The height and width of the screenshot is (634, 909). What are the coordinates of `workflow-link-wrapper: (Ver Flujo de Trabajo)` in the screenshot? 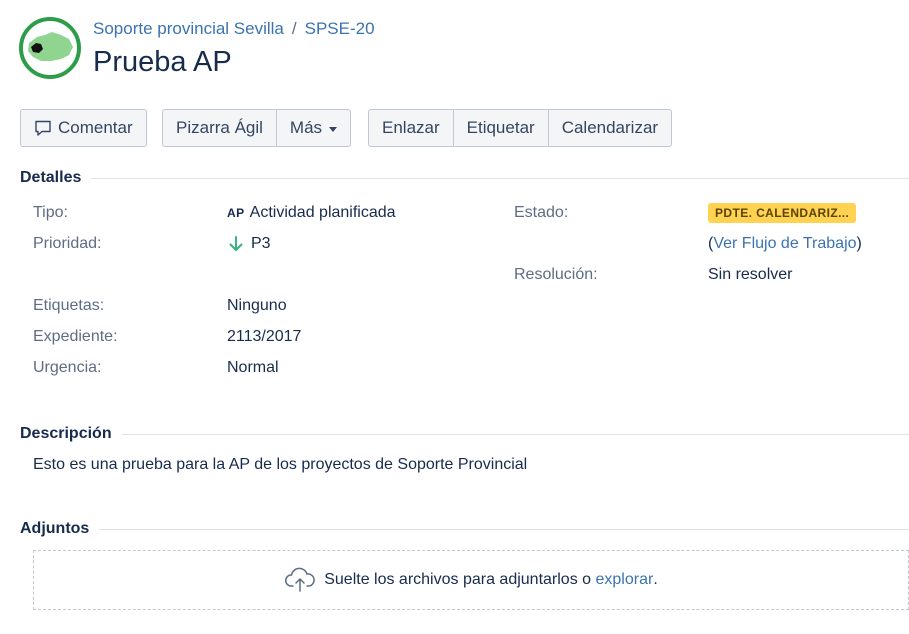 It's located at (785, 244).